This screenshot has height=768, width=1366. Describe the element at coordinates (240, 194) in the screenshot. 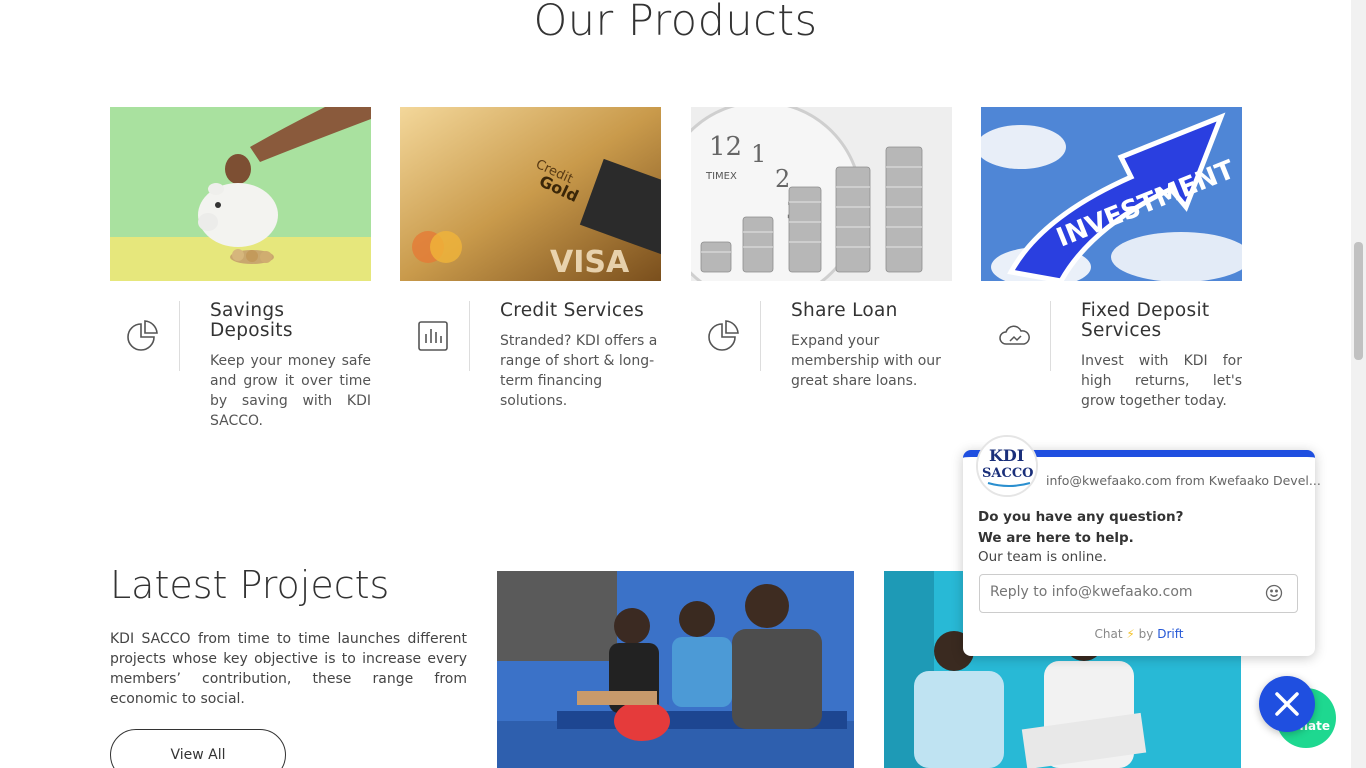

I see `savings-image` at that location.